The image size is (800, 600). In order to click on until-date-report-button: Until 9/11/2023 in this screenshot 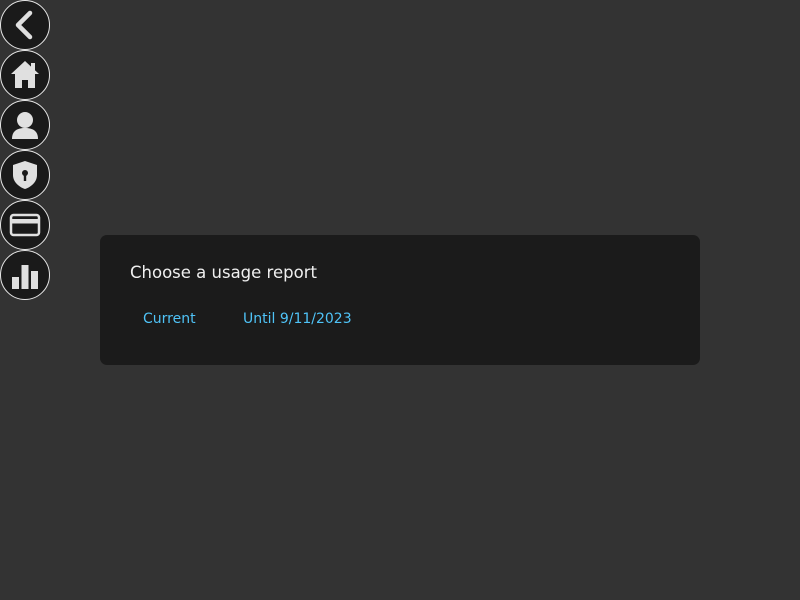, I will do `click(297, 319)`.